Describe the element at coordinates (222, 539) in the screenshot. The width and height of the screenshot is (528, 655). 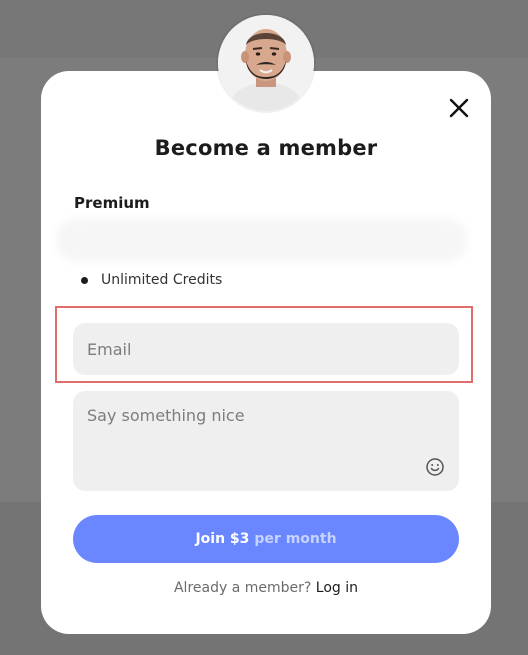
I see `join-button-label: Join $3` at that location.